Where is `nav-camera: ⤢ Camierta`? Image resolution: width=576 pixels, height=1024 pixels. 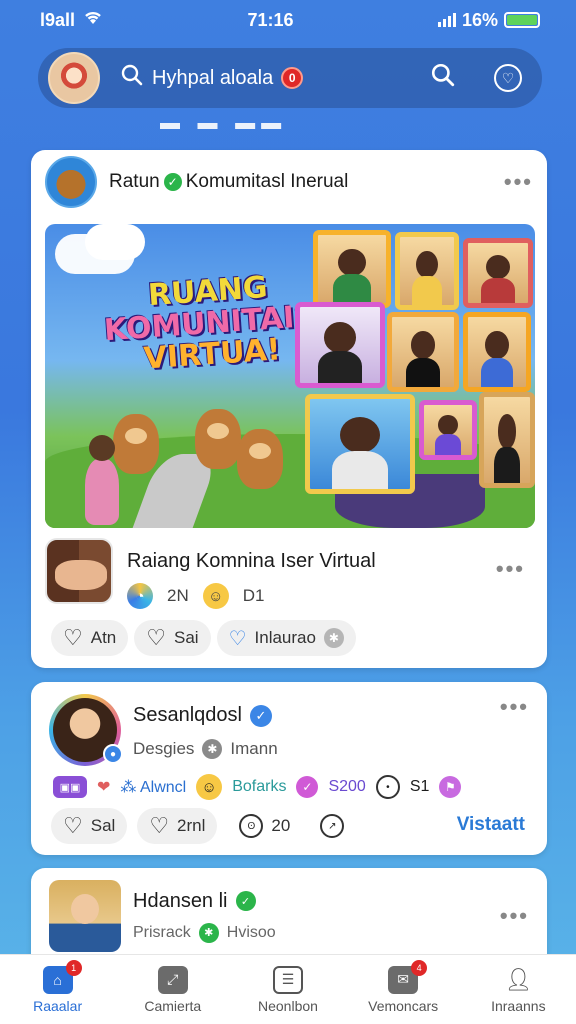 nav-camera: ⤢ Camierta is located at coordinates (173, 989).